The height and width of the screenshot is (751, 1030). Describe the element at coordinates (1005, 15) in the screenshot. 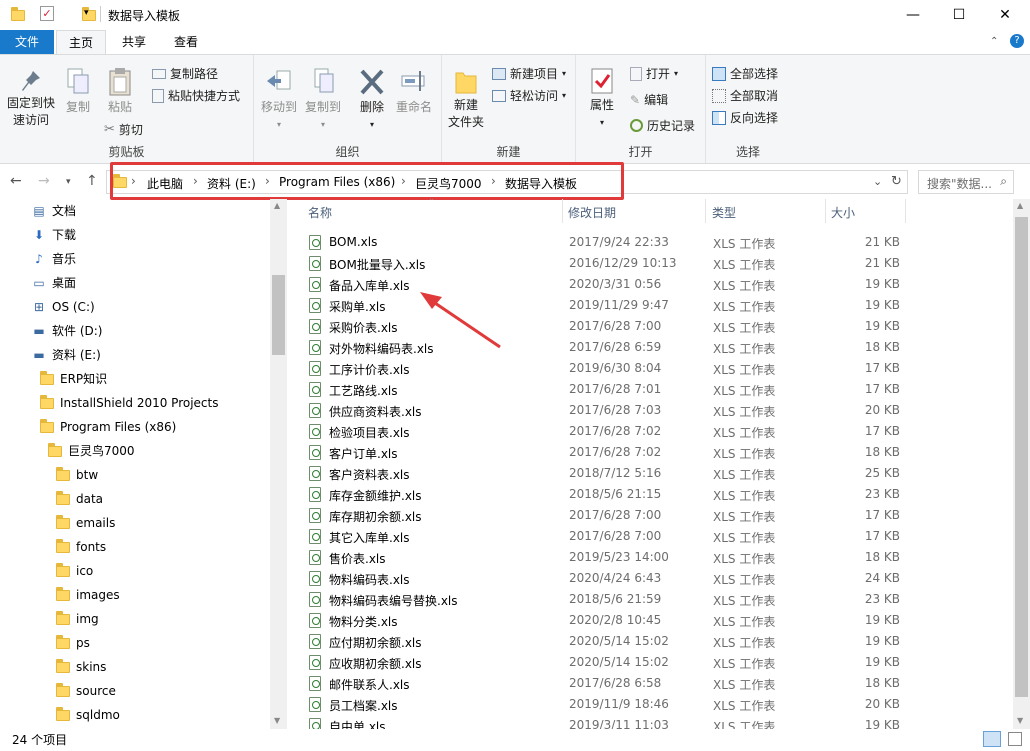

I see `close-button: ✕` at that location.